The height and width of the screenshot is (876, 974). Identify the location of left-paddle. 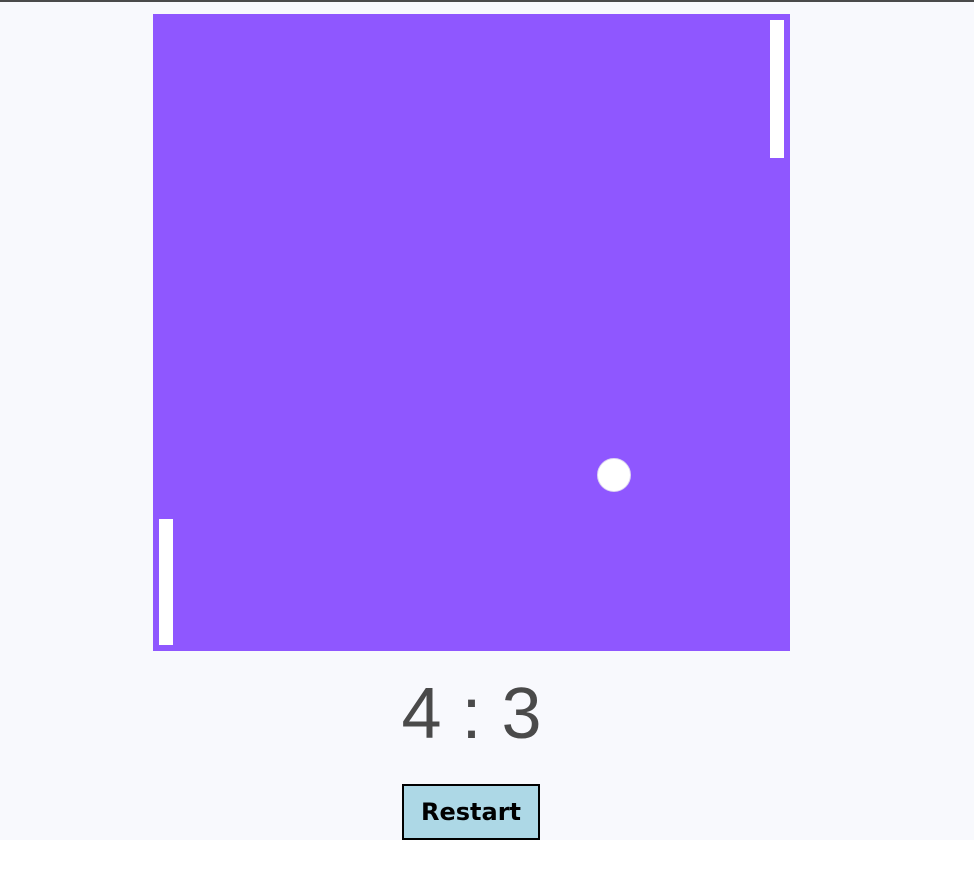
(166, 582).